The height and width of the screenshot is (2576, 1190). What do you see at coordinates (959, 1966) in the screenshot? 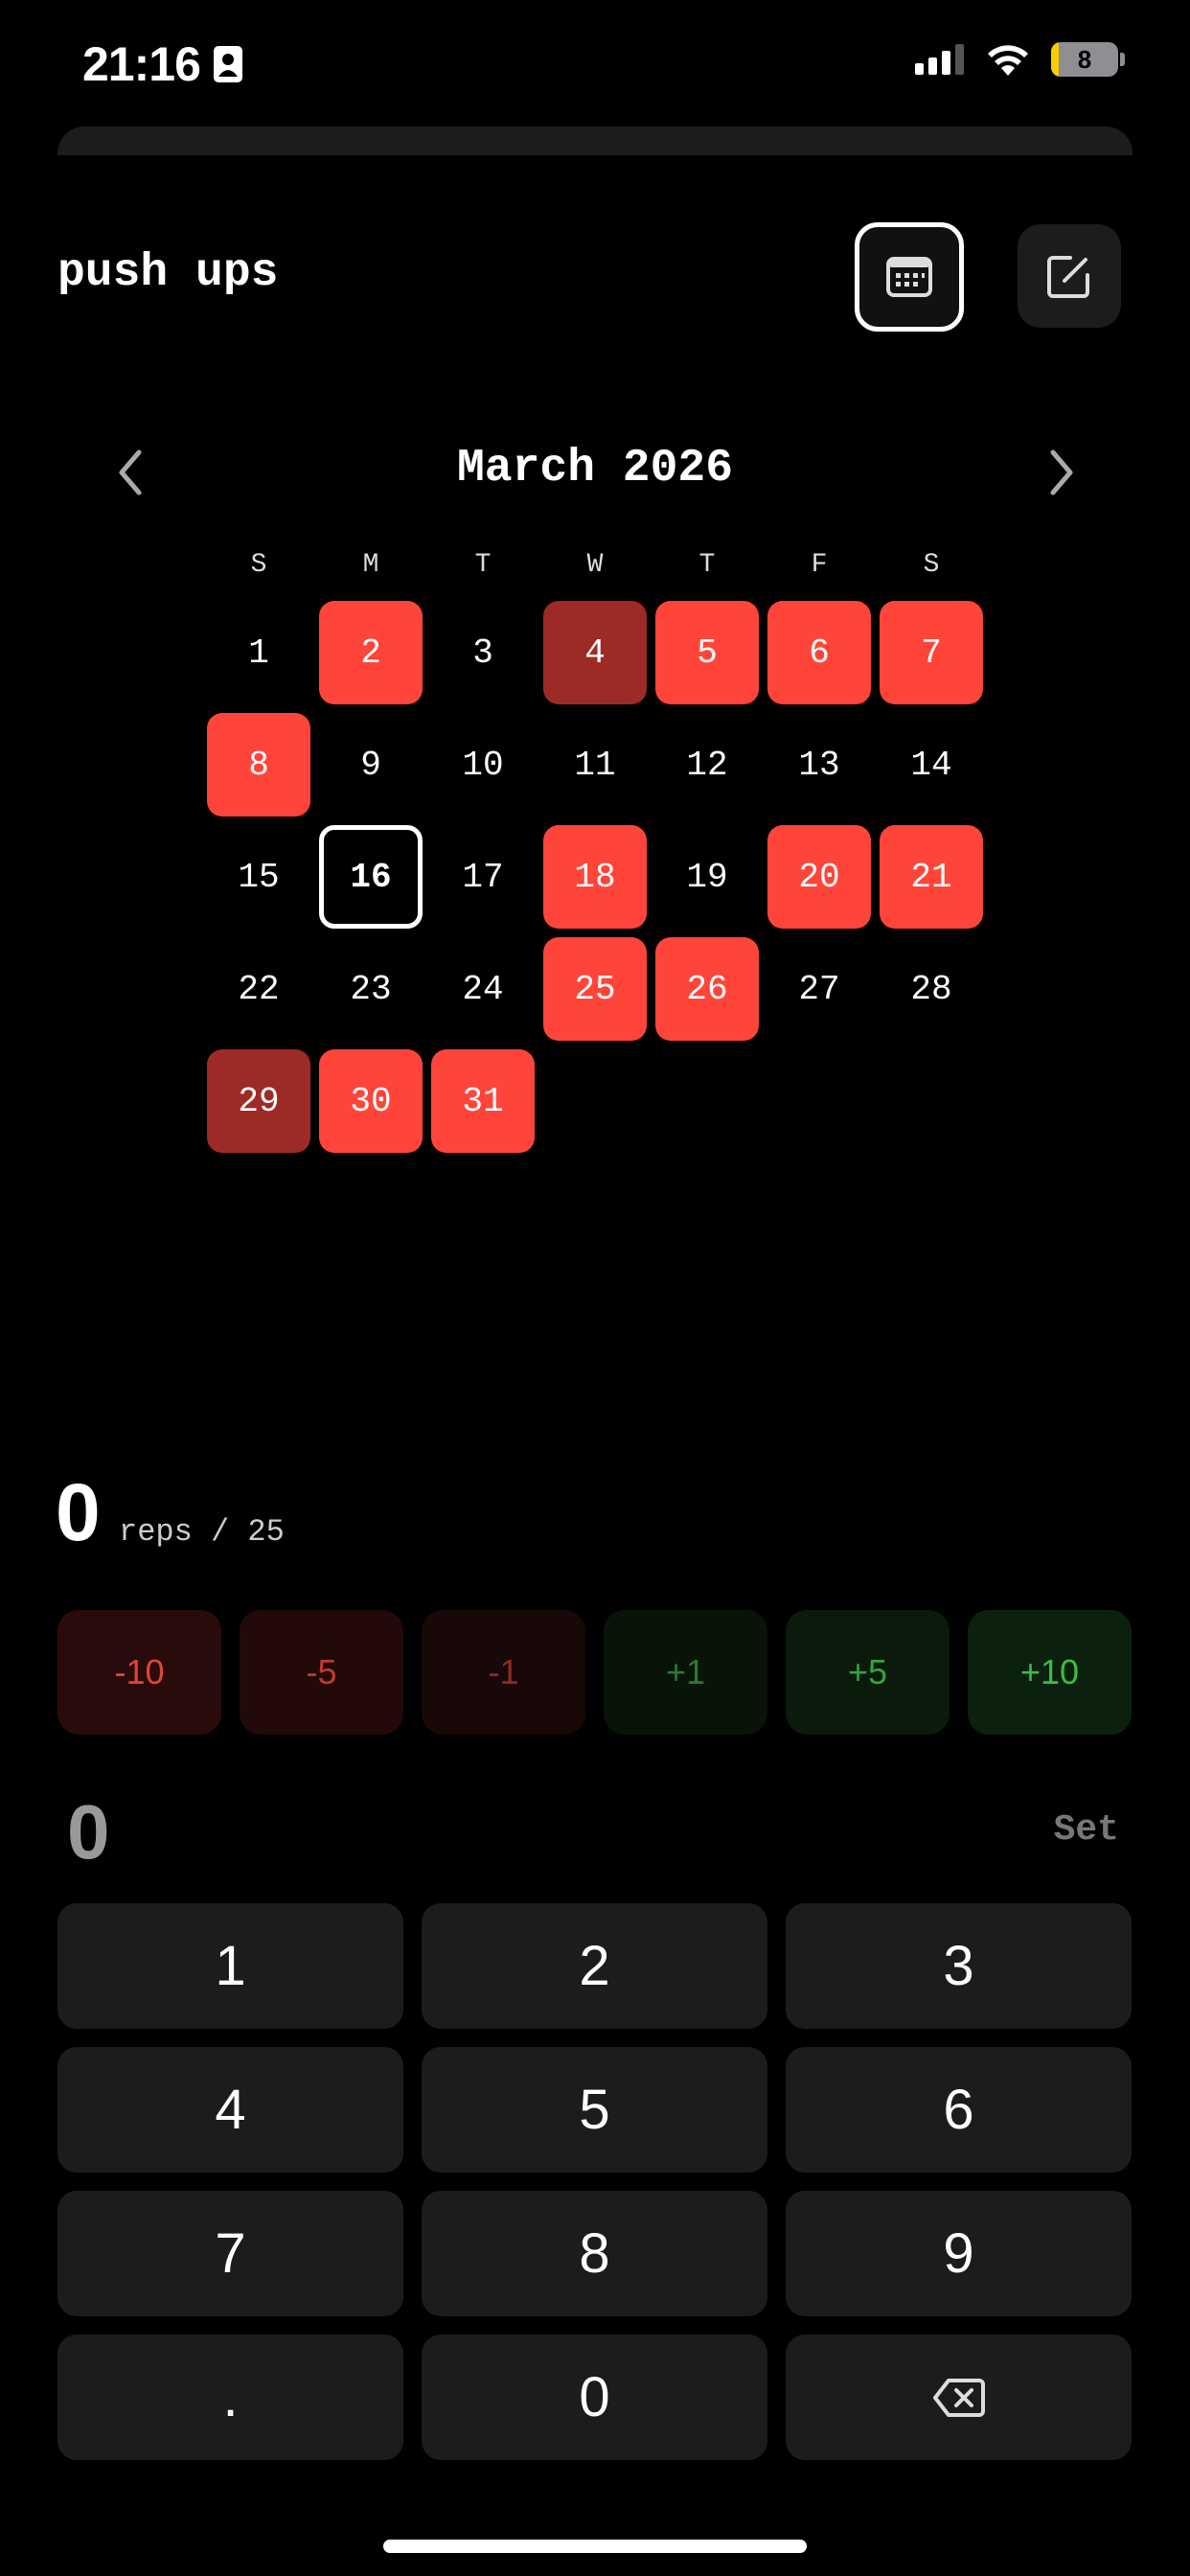
I see `key-3: 3` at bounding box center [959, 1966].